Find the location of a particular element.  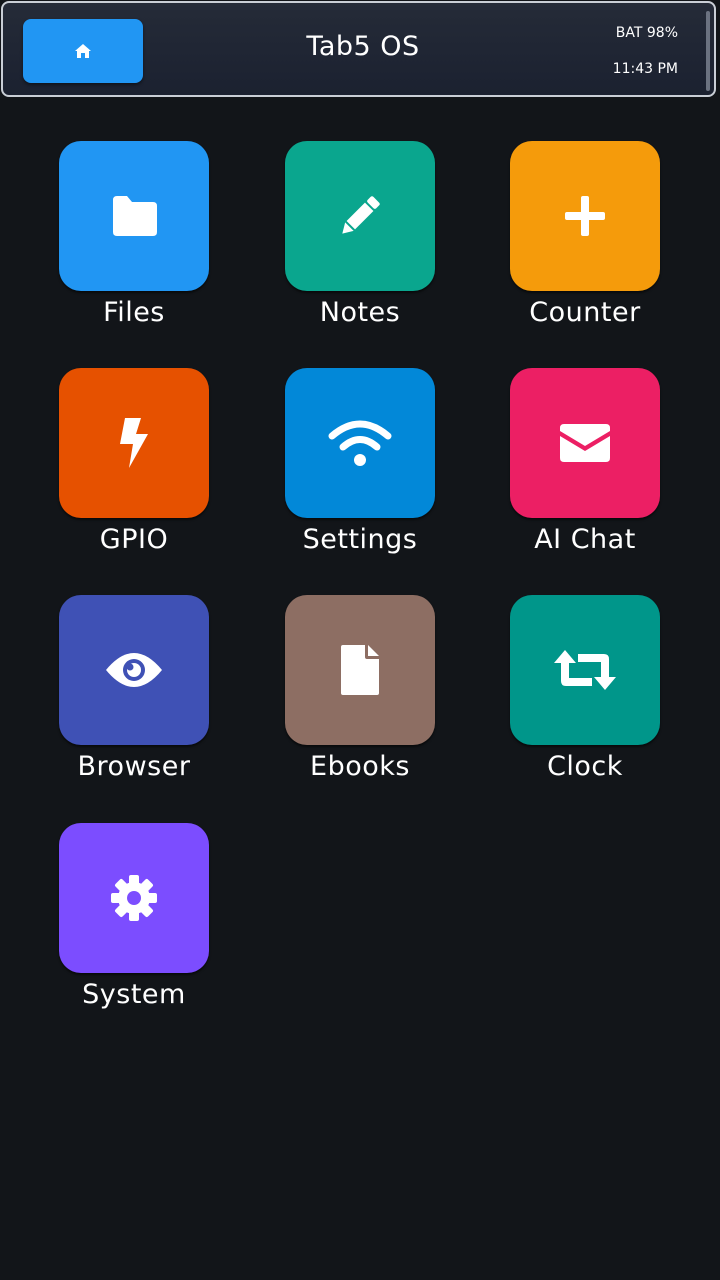

app-label: AI Chat is located at coordinates (585, 539).